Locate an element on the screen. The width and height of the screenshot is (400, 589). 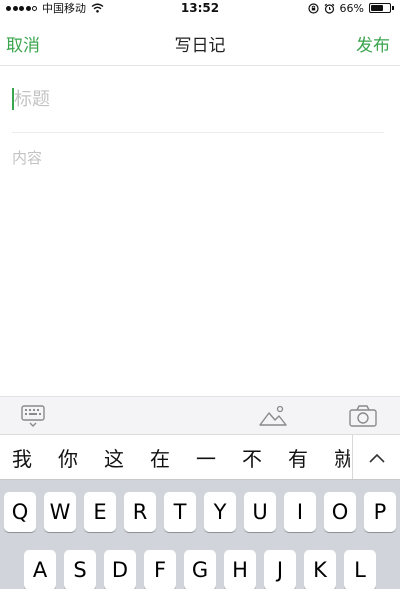
candidate-char: 一 is located at coordinates (219, 457).